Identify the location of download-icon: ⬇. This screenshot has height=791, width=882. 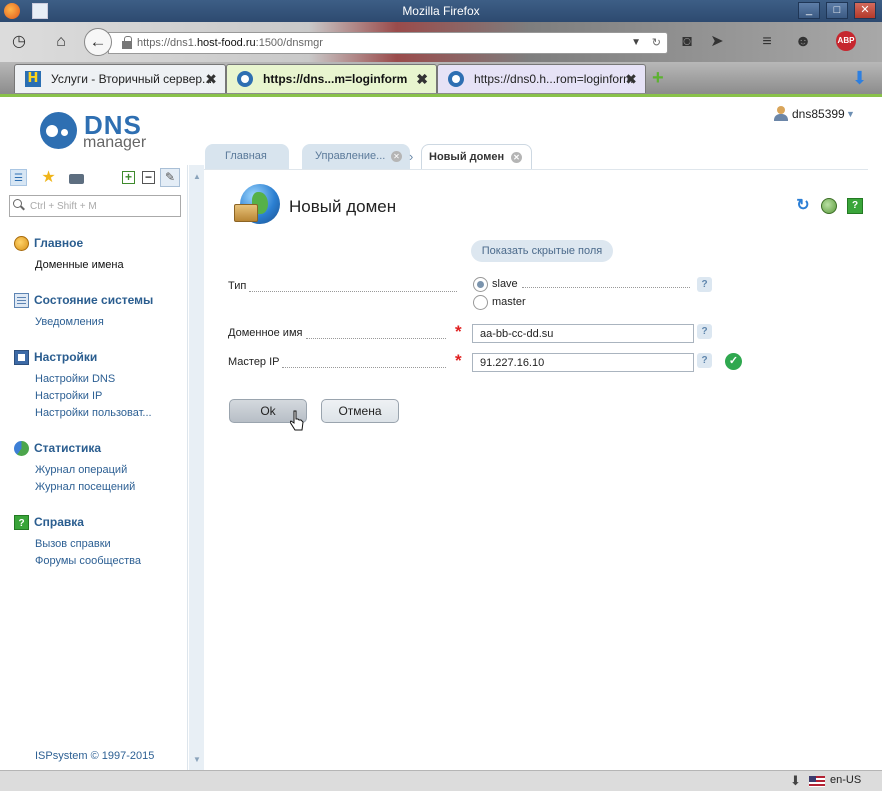
(861, 78).